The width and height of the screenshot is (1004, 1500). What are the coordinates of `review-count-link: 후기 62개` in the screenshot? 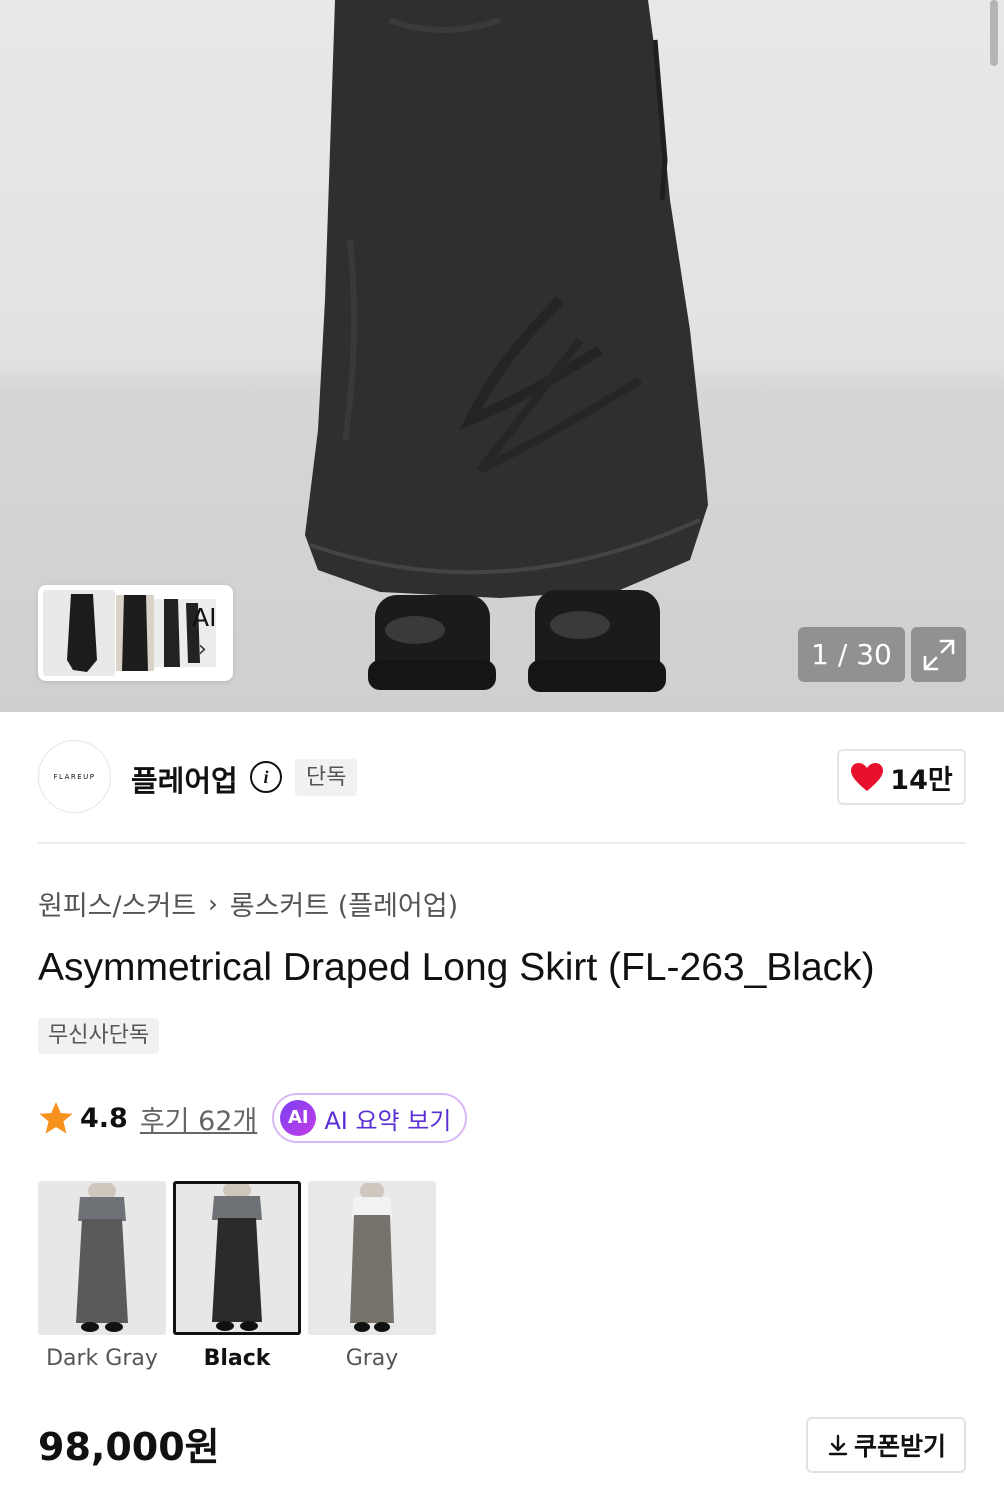 It's located at (198, 1118).